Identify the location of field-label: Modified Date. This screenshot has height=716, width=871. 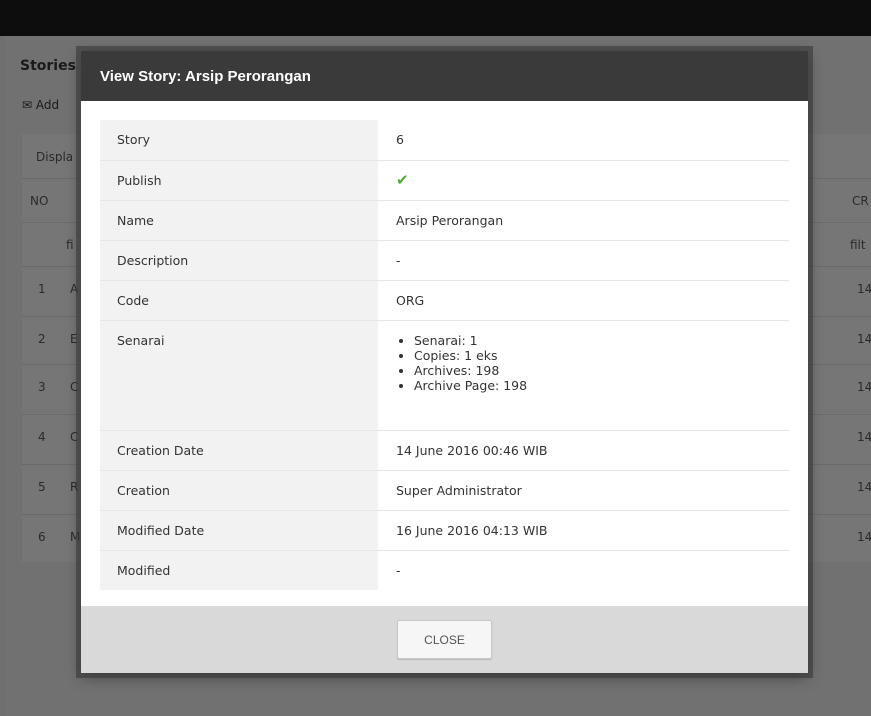
(239, 530).